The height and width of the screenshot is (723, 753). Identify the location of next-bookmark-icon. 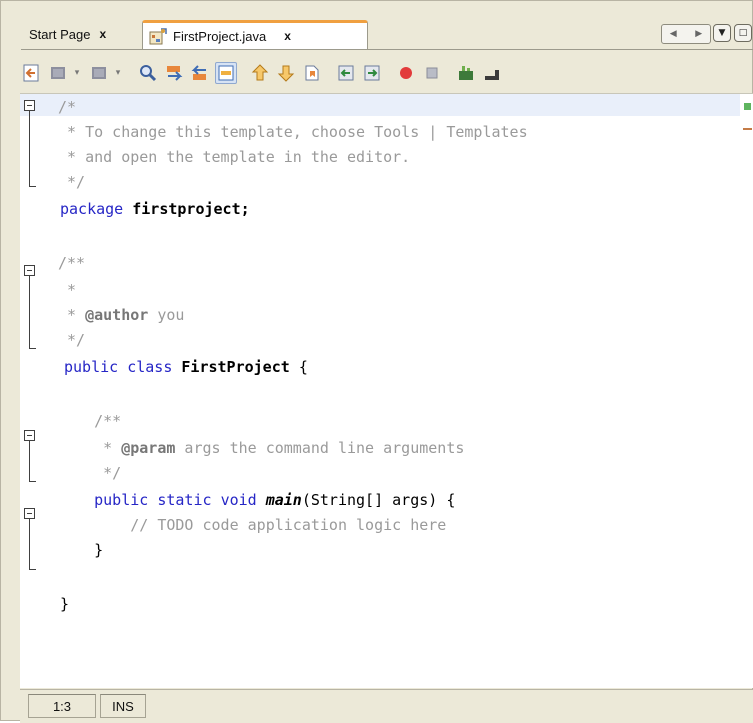
(286, 73).